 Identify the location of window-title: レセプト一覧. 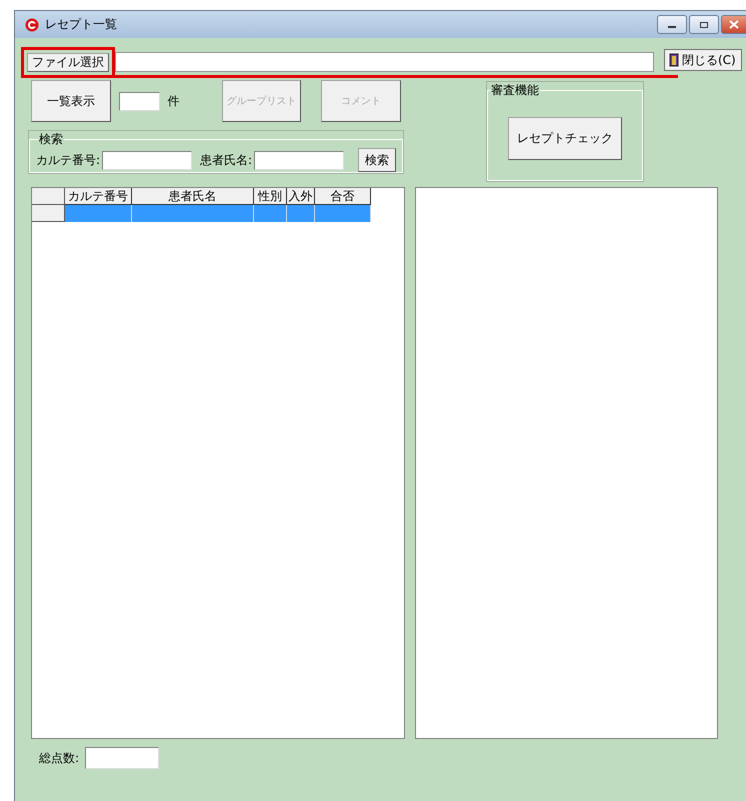
(81, 24).